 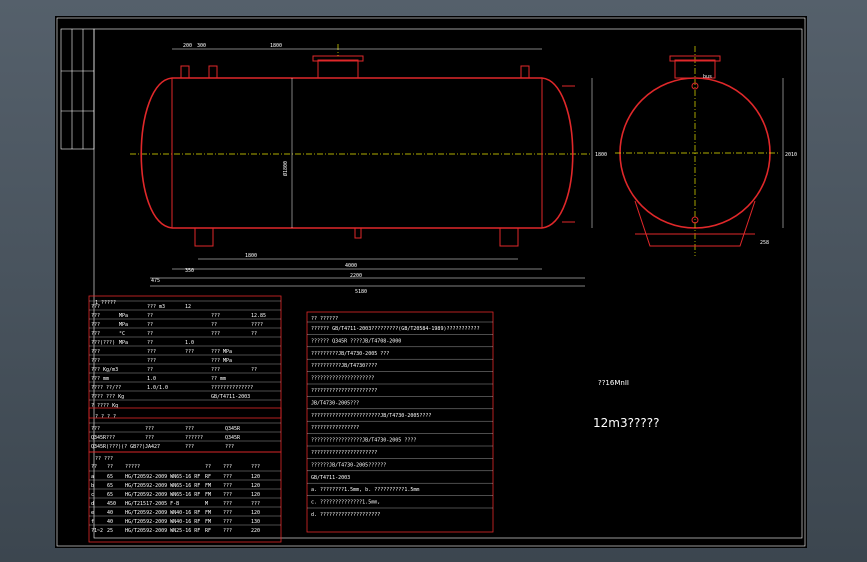 I want to click on table-cell: 12, so click(x=188, y=307).